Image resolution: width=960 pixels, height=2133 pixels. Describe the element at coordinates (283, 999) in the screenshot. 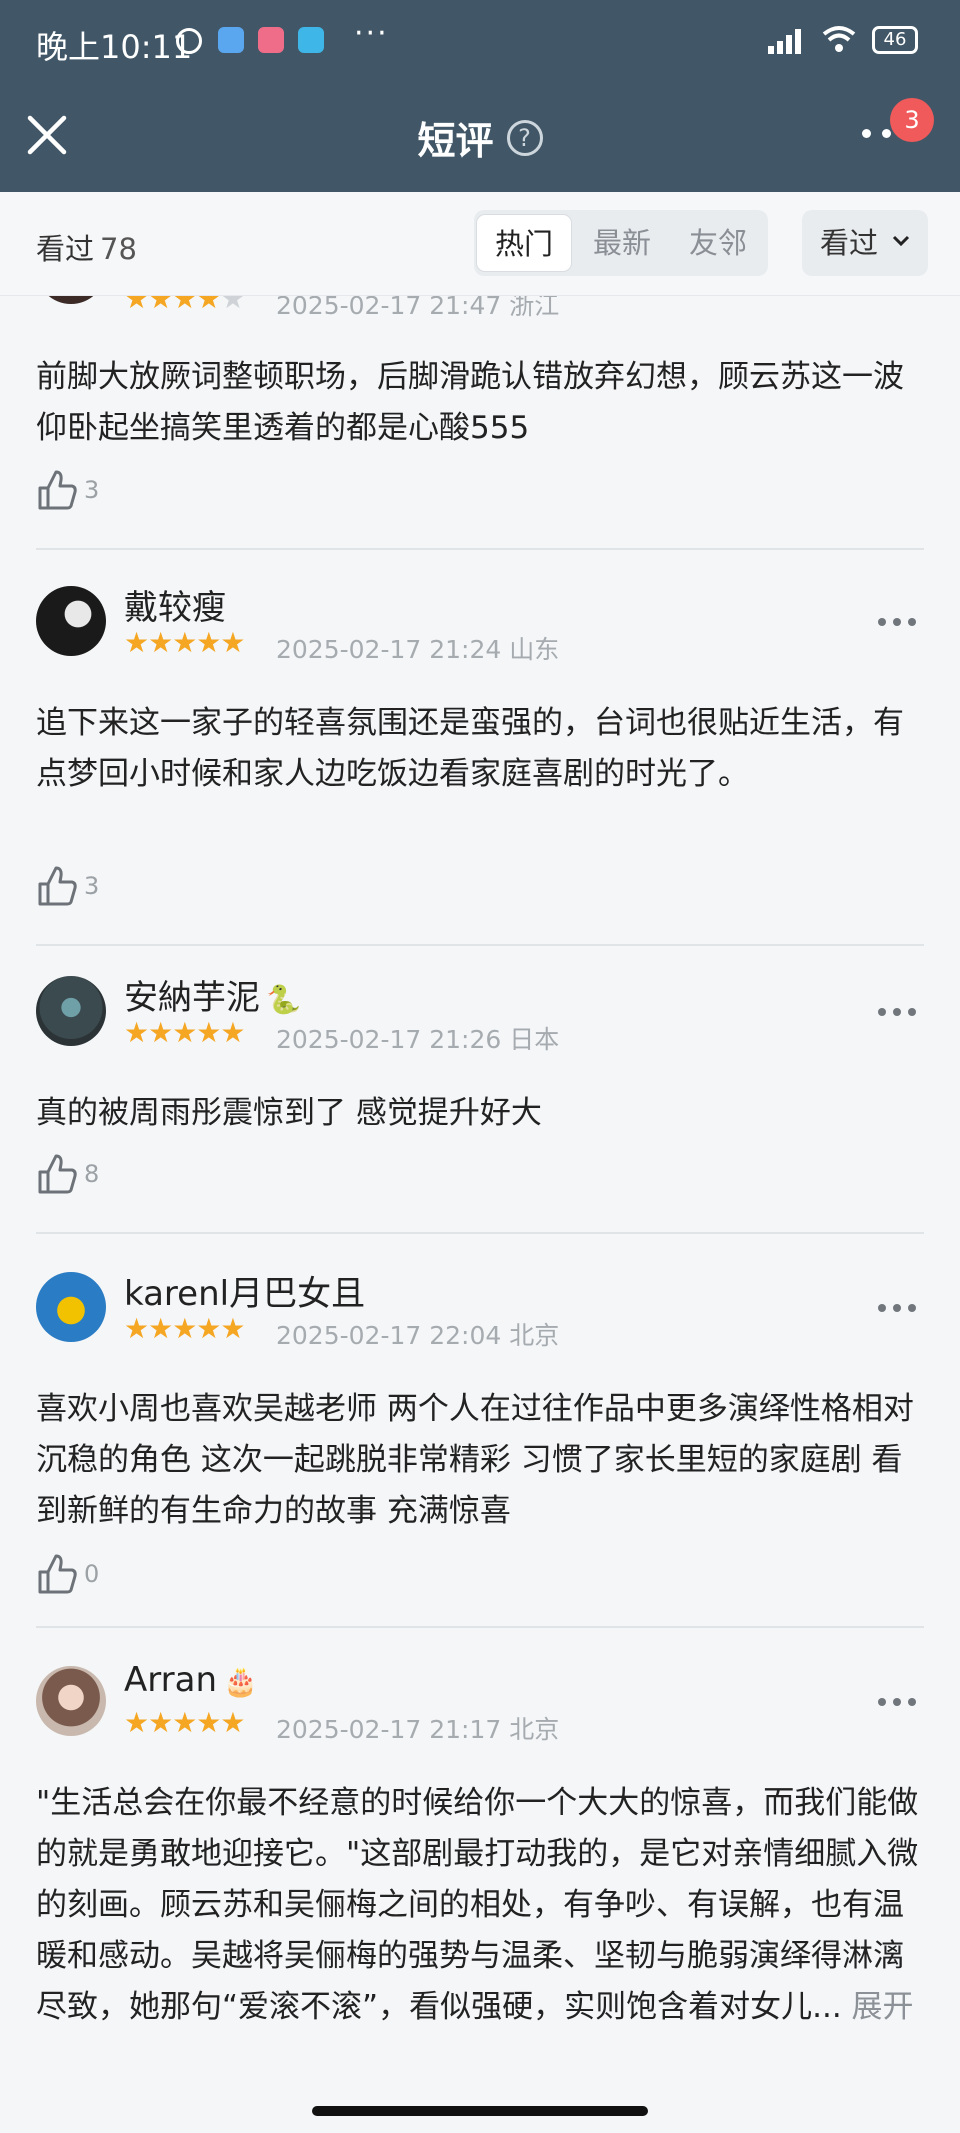

I see `decoration-snake-icon: 🐍` at that location.